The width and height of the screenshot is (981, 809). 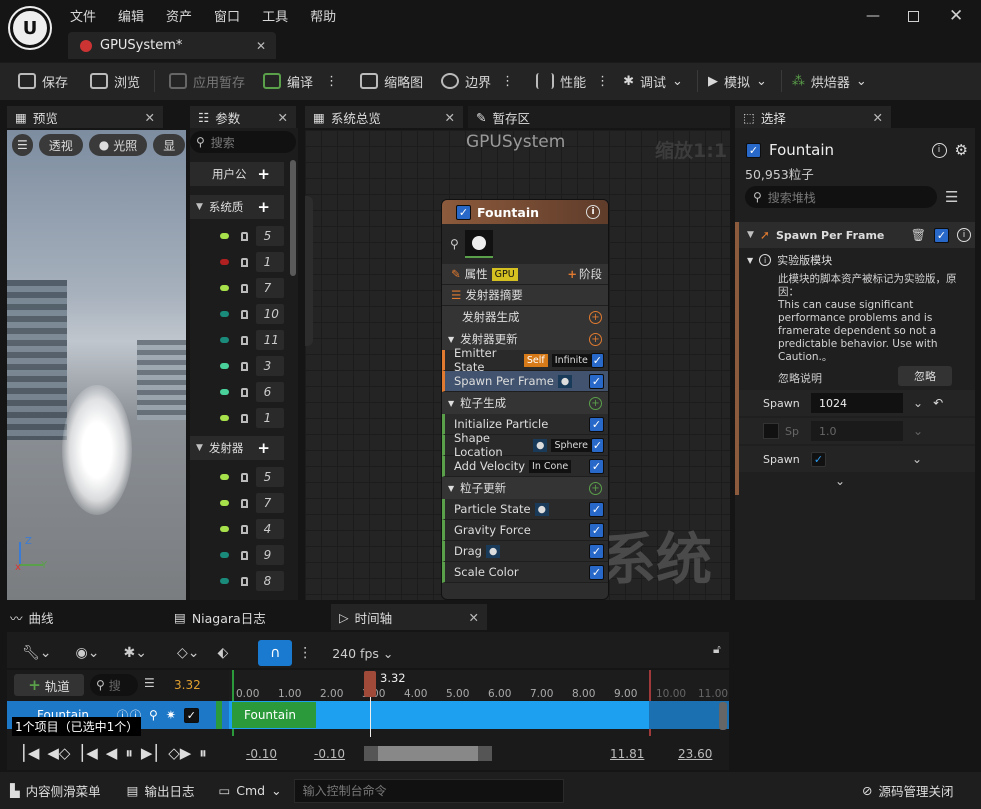 What do you see at coordinates (525, 295) in the screenshot?
I see `emitter-summary-row: ☰ 发射器摘要` at bounding box center [525, 295].